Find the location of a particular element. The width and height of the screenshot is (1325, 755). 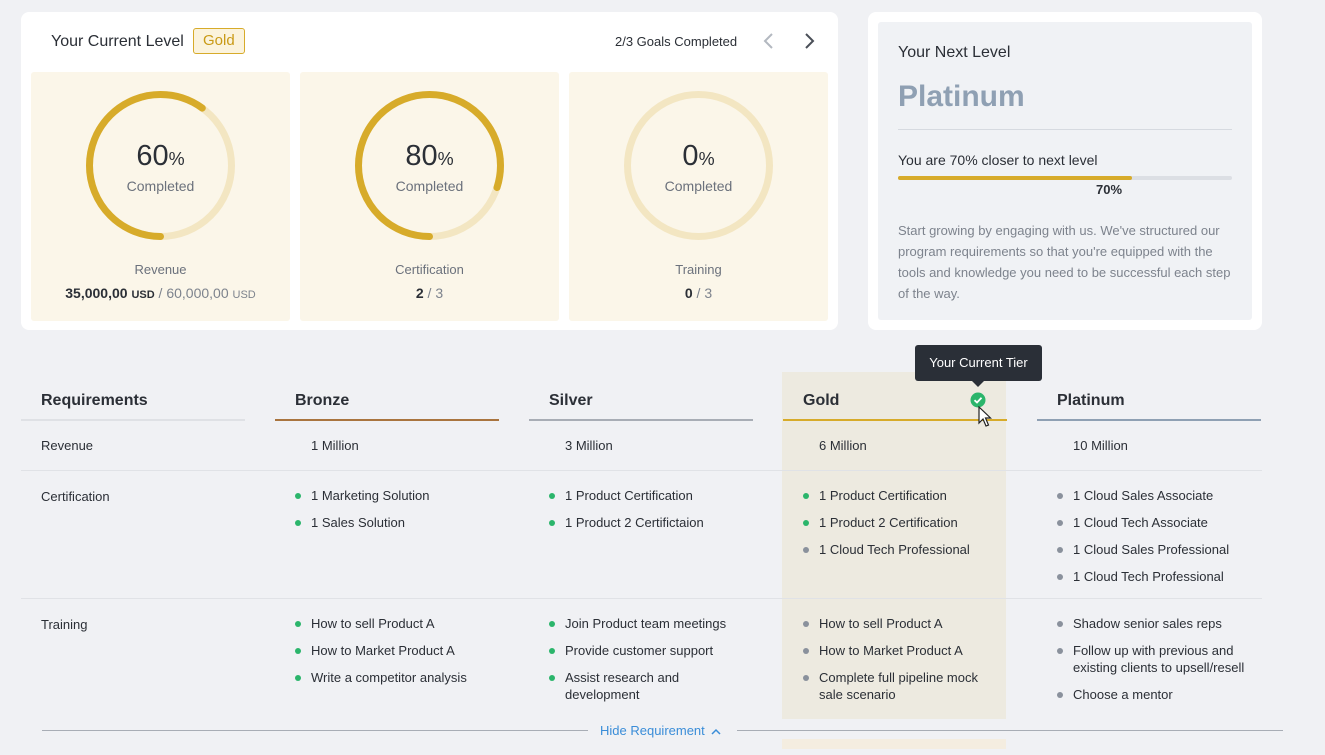

current-tier-tooltip: Your Current Tier is located at coordinates (978, 366).